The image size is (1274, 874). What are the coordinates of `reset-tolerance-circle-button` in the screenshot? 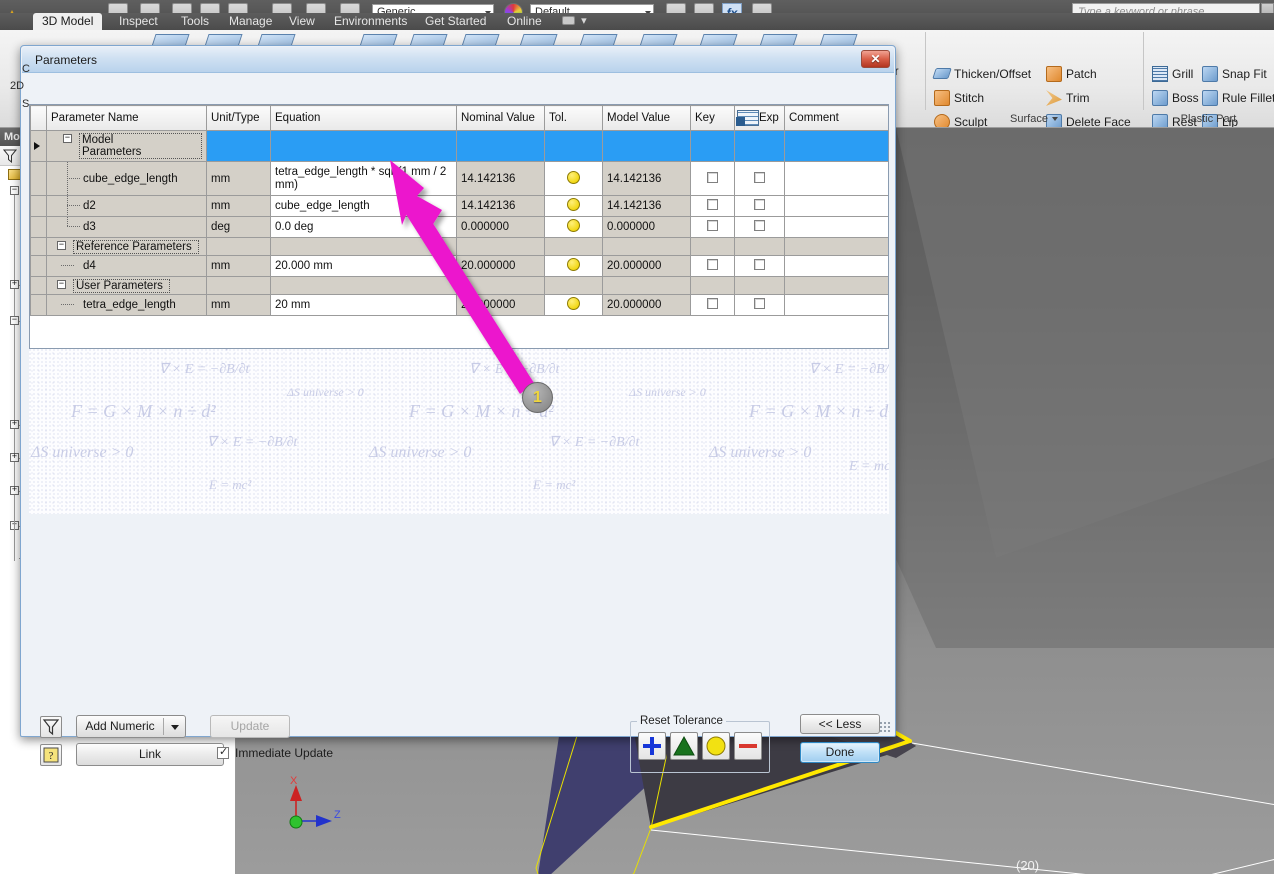 It's located at (716, 746).